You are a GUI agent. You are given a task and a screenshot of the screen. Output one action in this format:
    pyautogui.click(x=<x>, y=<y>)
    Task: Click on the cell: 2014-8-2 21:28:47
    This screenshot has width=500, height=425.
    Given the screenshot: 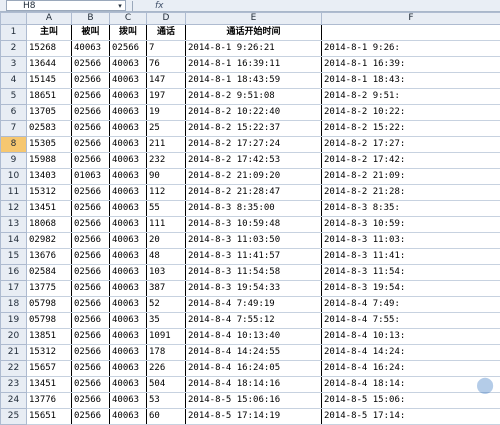 What is the action you would take?
    pyautogui.click(x=254, y=193)
    